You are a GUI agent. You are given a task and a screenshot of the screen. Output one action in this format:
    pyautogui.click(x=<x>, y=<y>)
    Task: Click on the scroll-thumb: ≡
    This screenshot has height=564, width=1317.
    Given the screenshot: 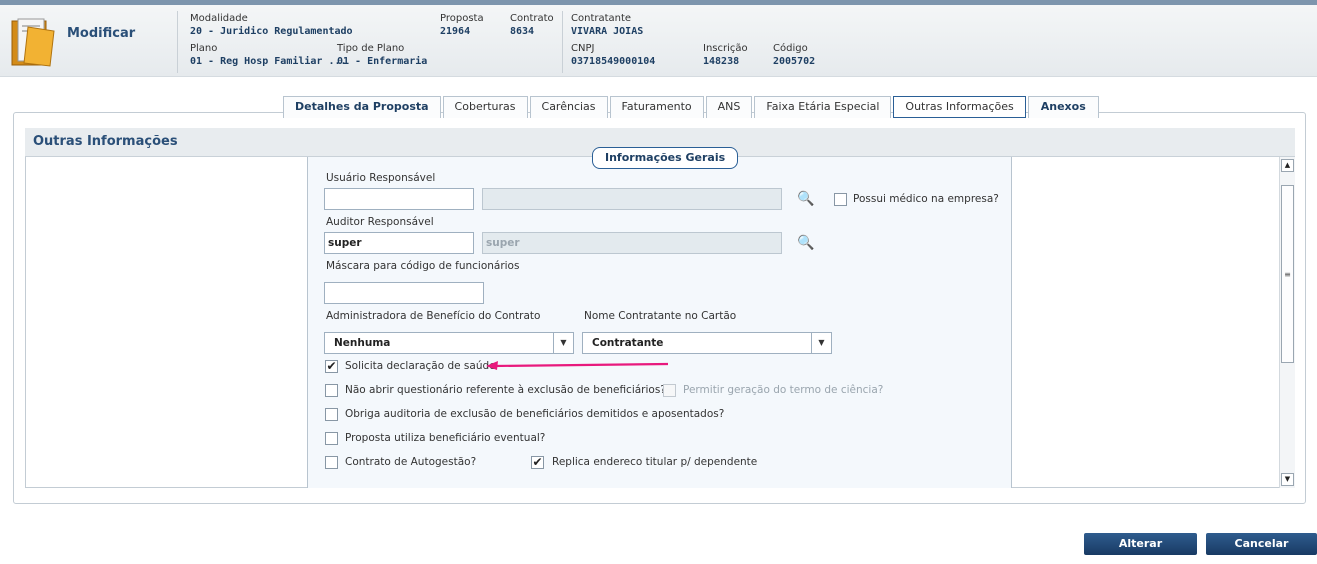 What is the action you would take?
    pyautogui.click(x=1287, y=274)
    